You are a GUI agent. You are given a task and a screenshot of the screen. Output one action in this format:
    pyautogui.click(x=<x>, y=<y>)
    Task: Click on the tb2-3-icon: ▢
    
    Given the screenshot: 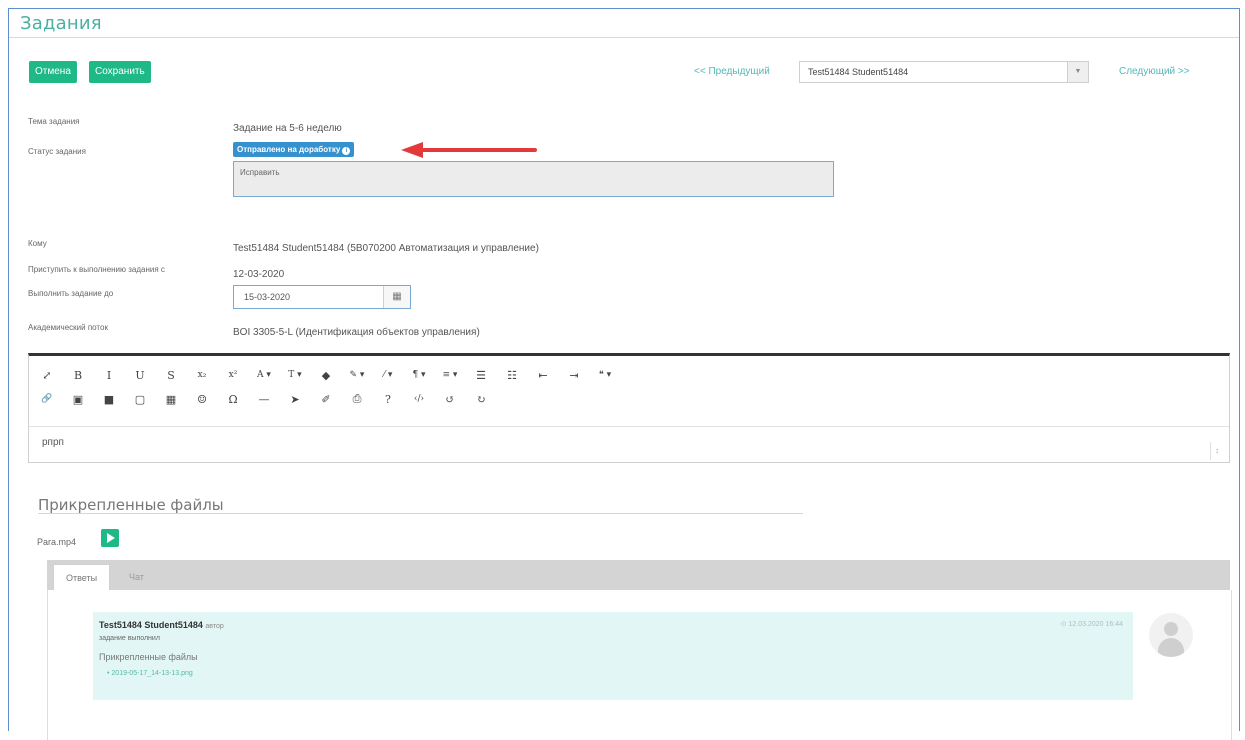 What is the action you would take?
    pyautogui.click(x=140, y=399)
    